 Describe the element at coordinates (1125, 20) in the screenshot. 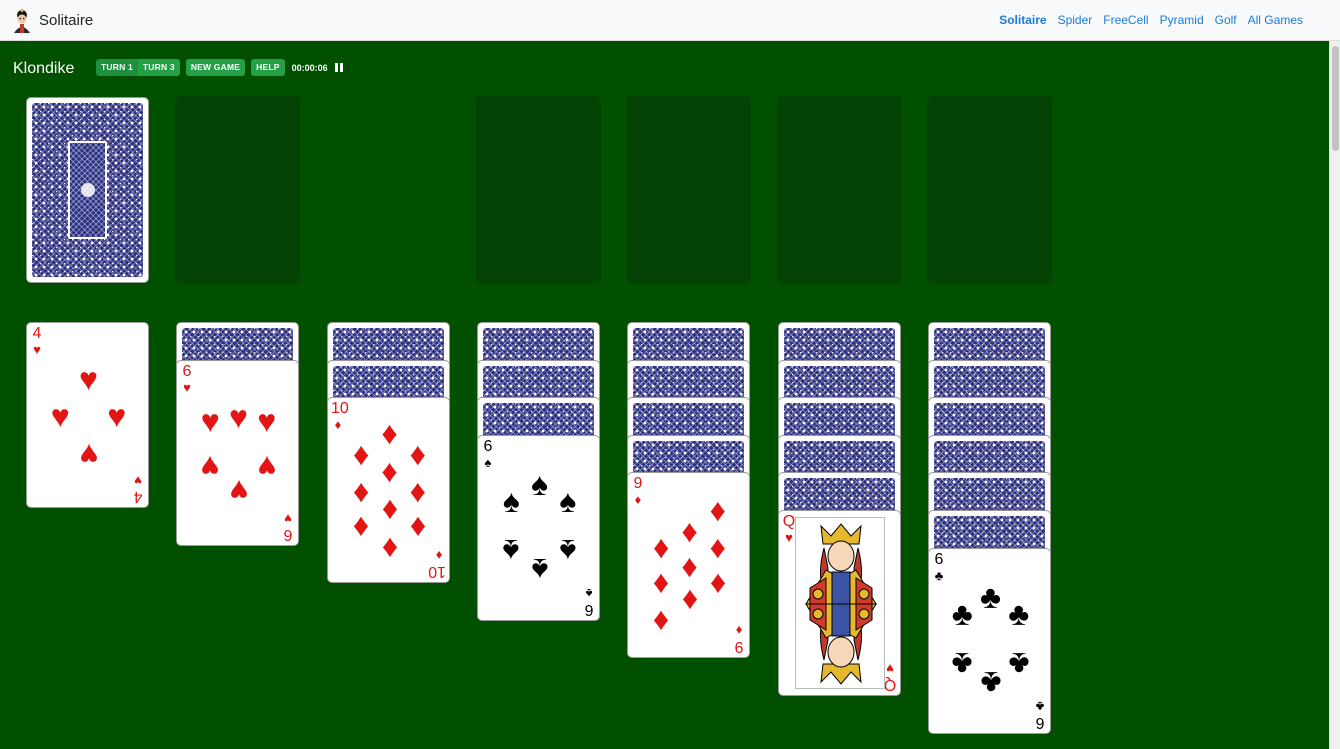

I see `nav-link-freecell: FreeCell` at that location.